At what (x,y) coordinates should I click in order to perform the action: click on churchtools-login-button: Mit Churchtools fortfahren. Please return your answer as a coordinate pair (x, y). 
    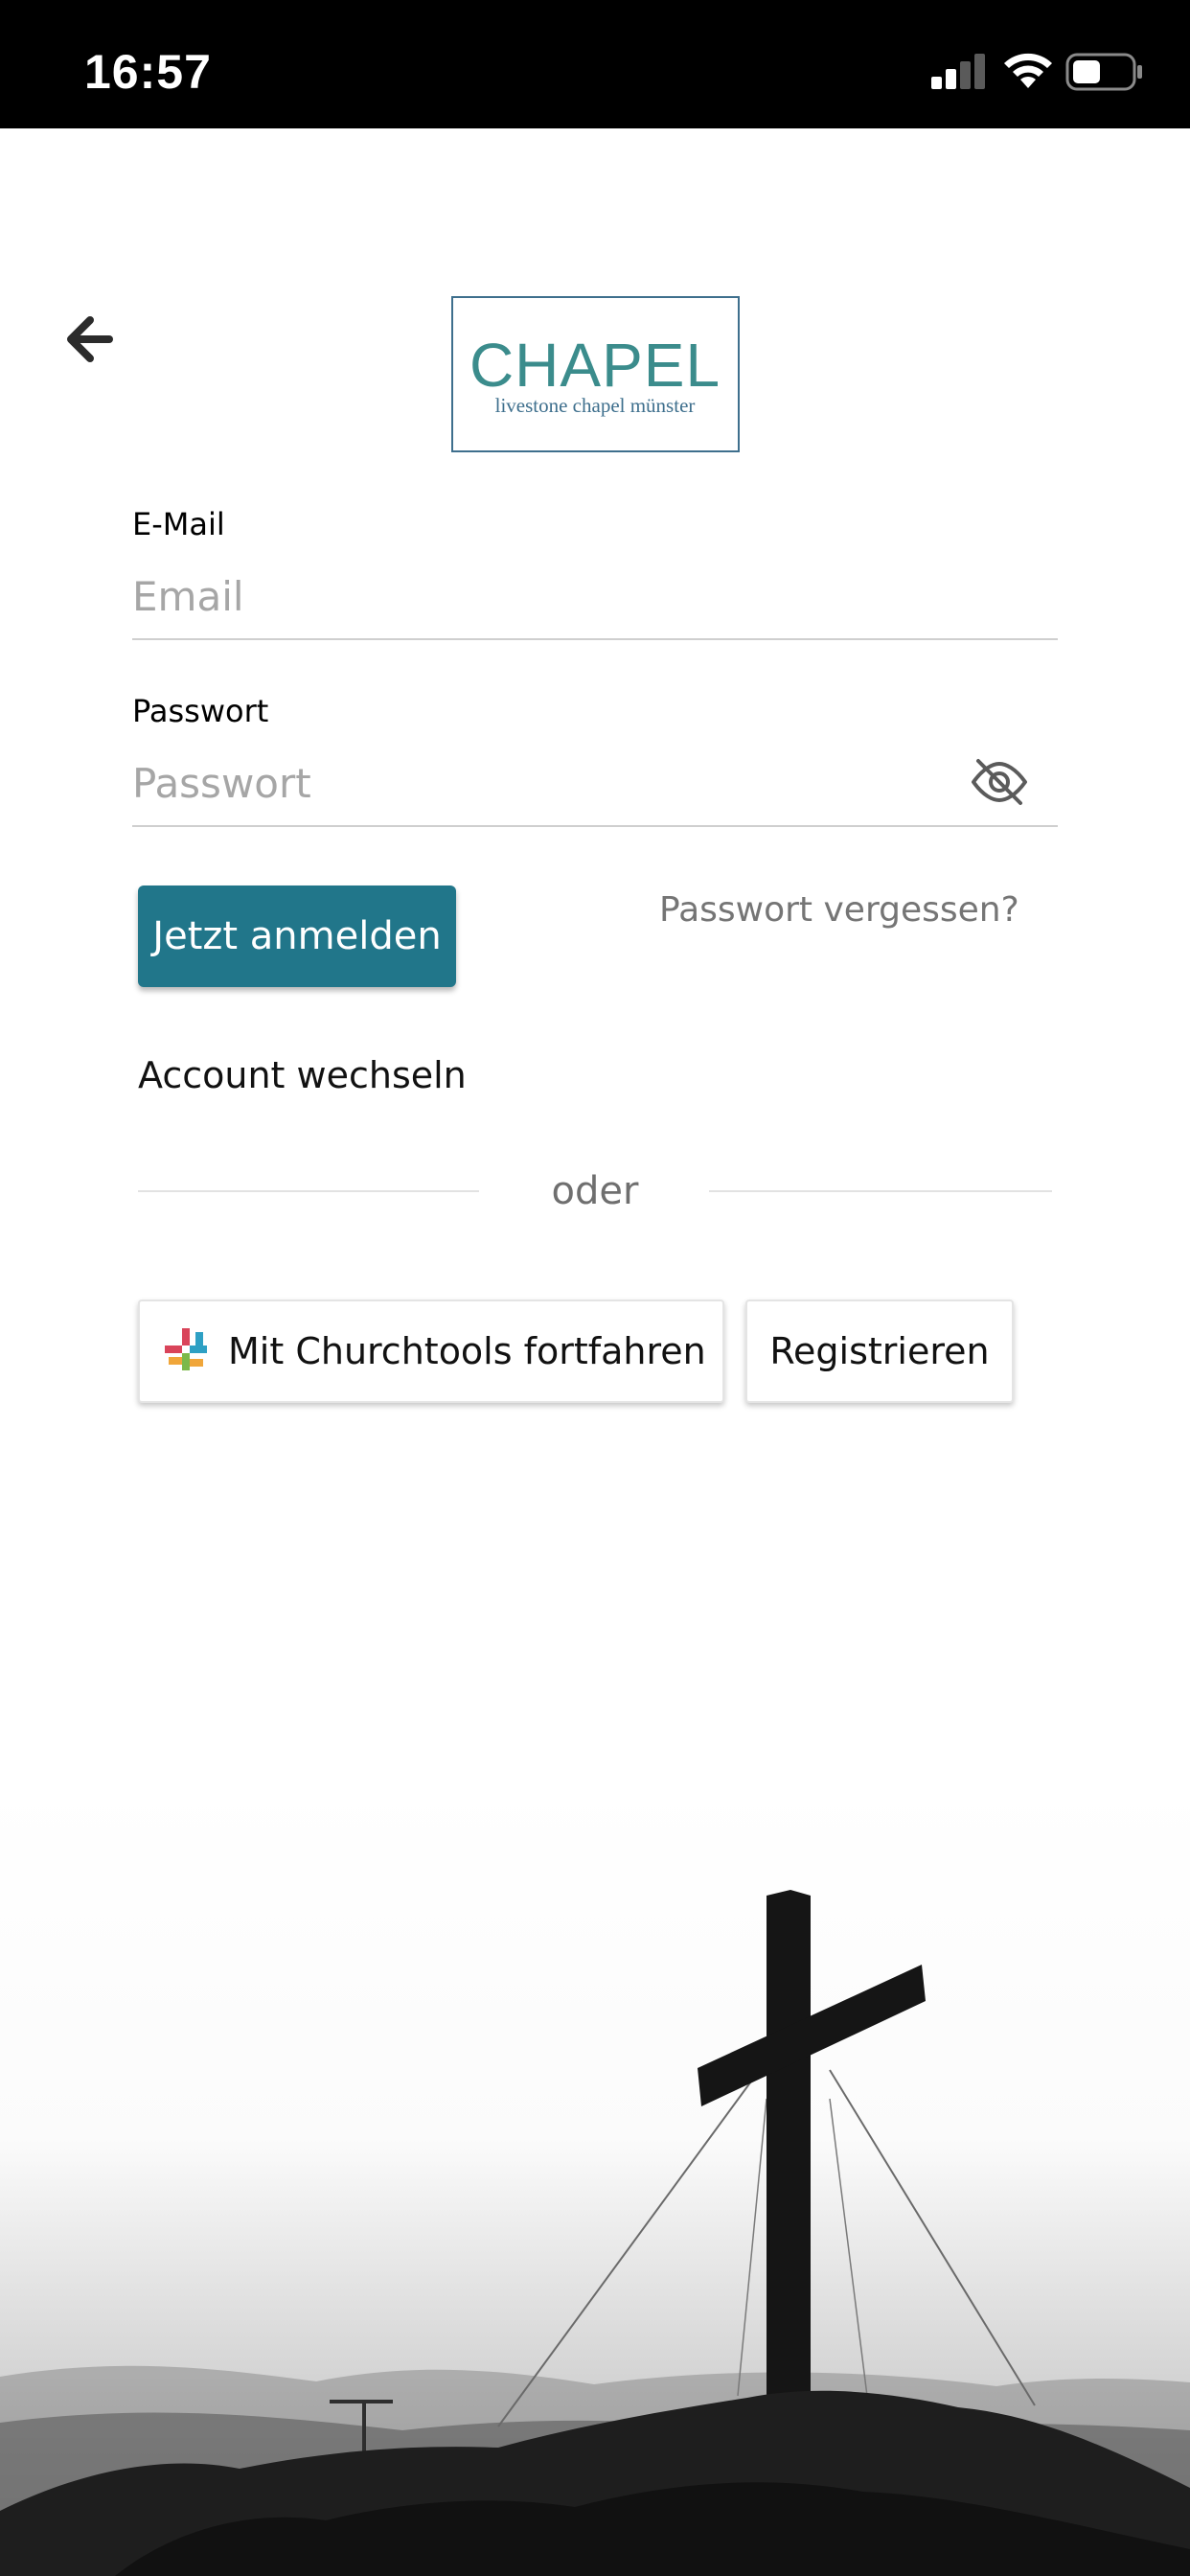
    Looking at the image, I should click on (431, 1351).